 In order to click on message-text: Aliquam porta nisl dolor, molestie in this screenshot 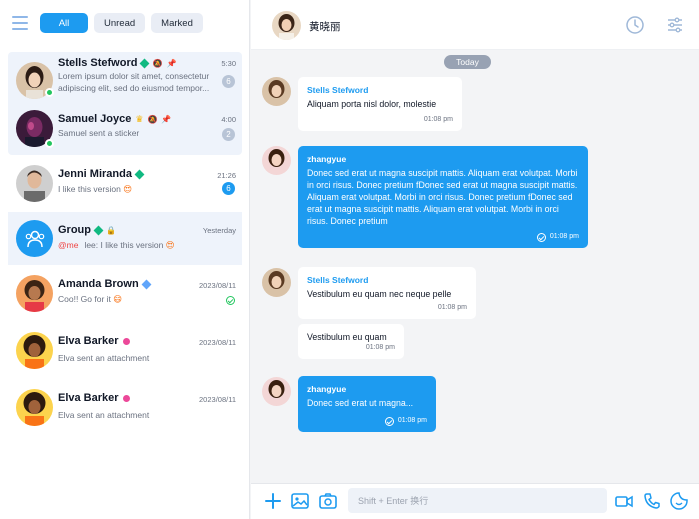, I will do `click(372, 104)`.